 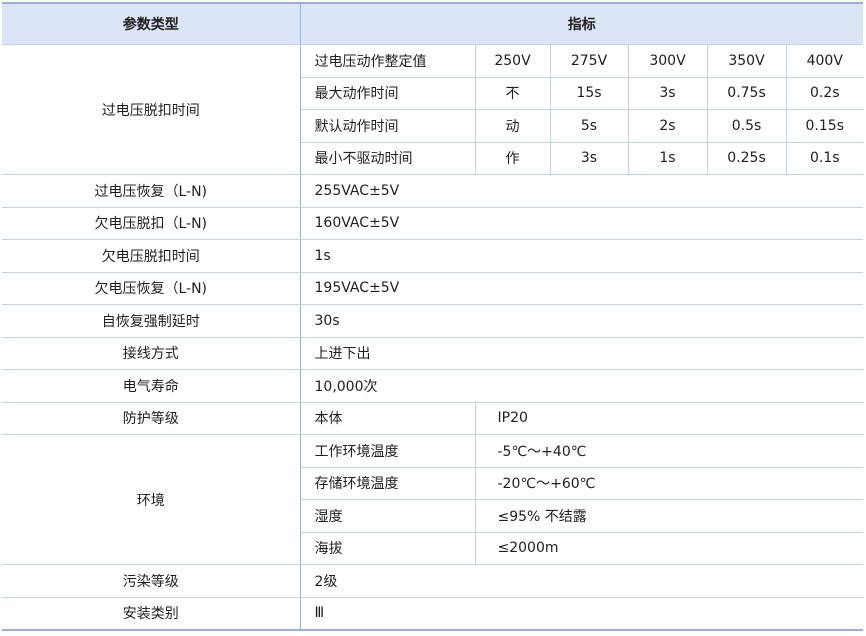 I want to click on param-label: 欠电压脱扣时间, so click(x=151, y=256).